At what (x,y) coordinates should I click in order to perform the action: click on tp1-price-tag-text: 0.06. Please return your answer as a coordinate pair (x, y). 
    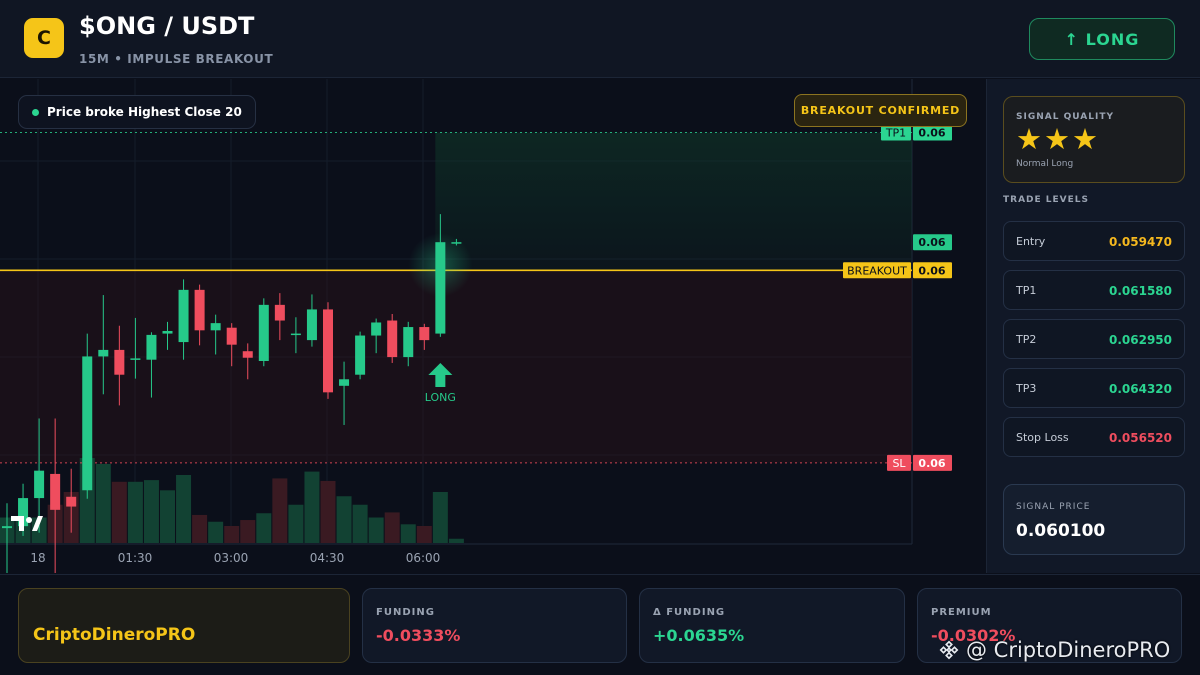
    Looking at the image, I should click on (931, 133).